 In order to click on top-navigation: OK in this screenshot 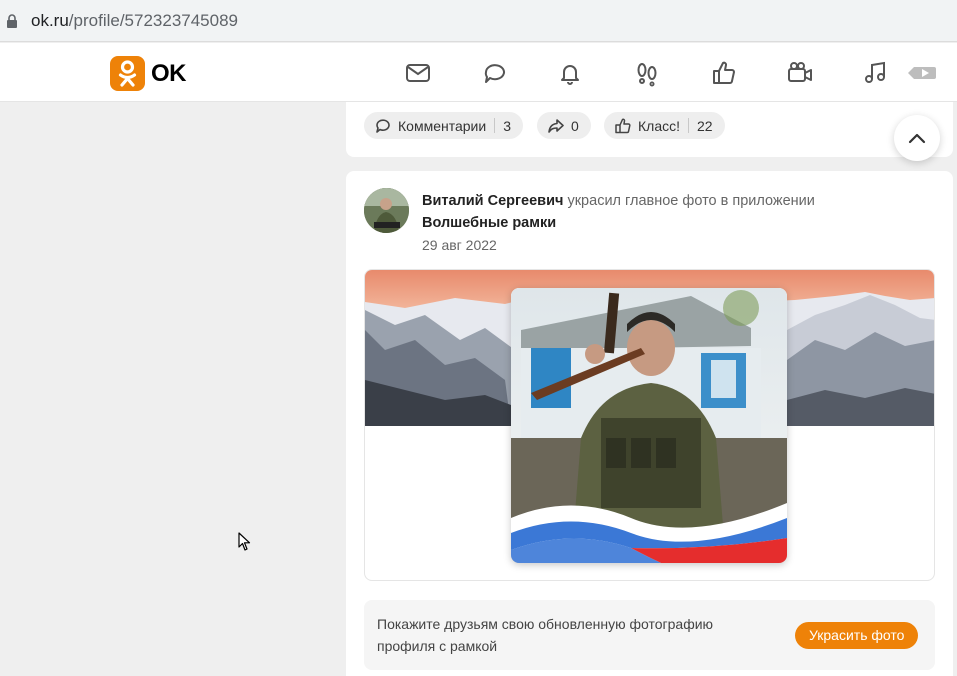, I will do `click(478, 72)`.